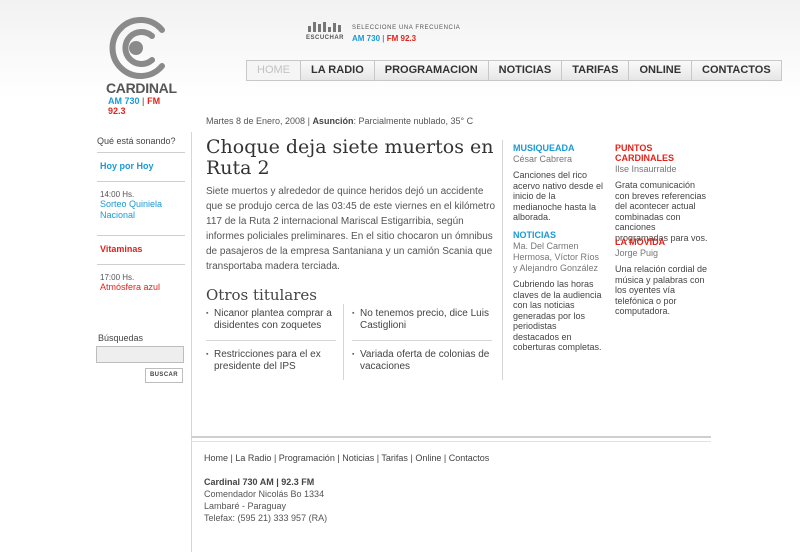  I want to click on equalizer-icon, so click(324, 27).